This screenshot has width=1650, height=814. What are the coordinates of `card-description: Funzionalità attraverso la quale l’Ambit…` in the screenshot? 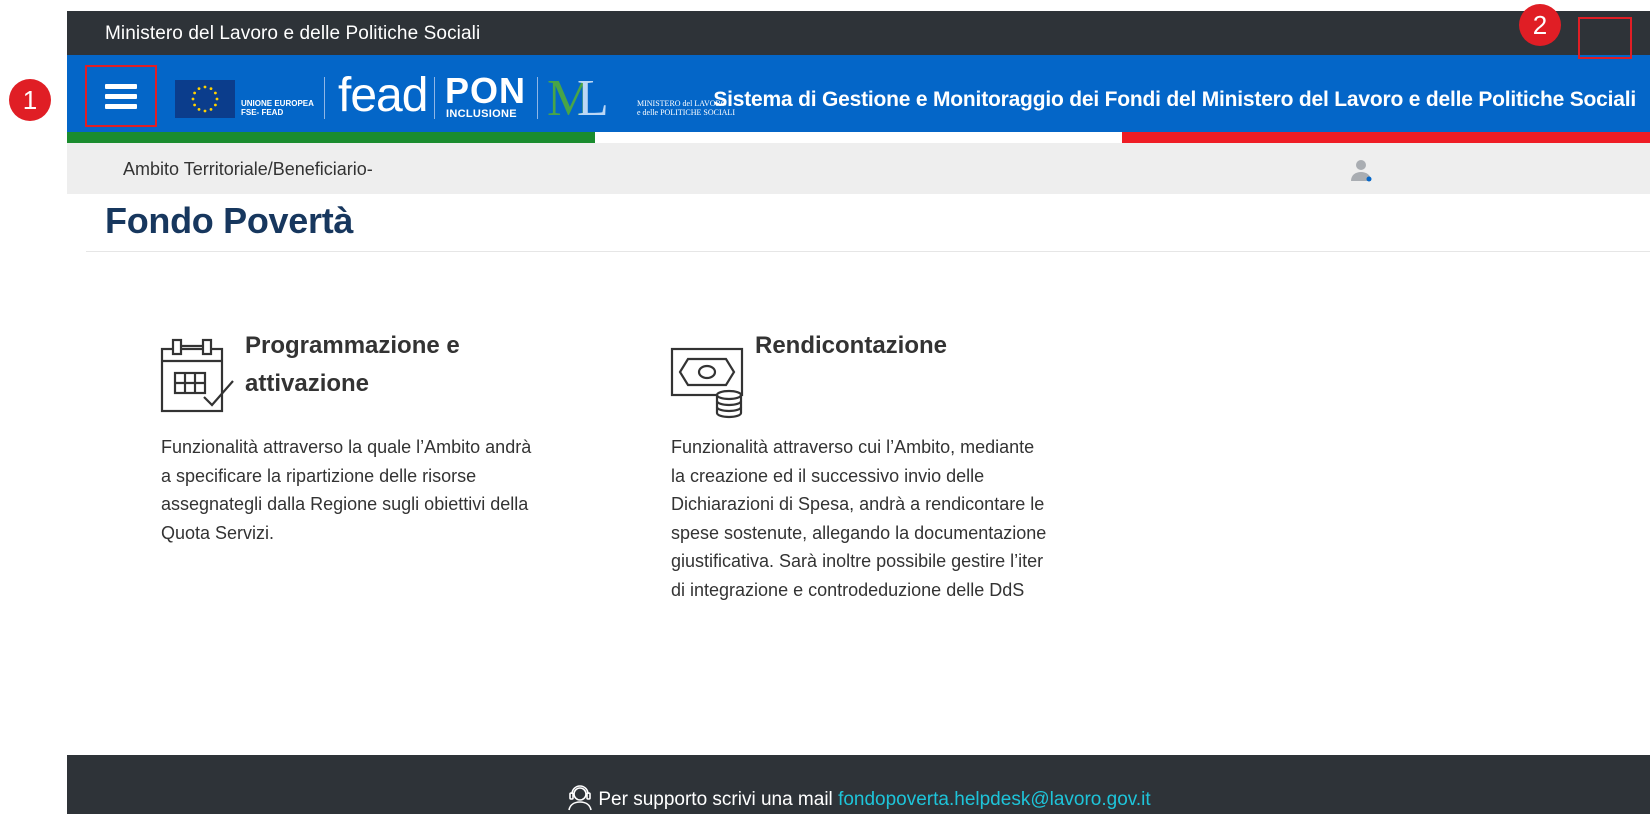 It's located at (346, 490).